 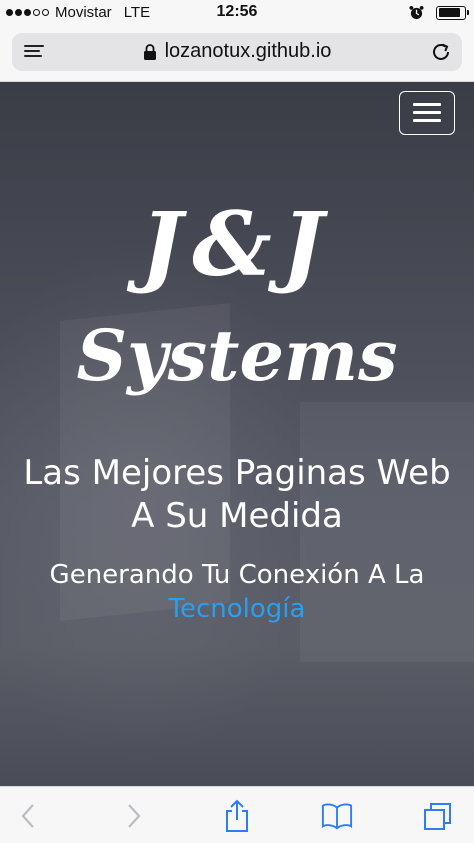 I want to click on tagline-line1: Generando Tu Conexión A La, so click(x=237, y=575).